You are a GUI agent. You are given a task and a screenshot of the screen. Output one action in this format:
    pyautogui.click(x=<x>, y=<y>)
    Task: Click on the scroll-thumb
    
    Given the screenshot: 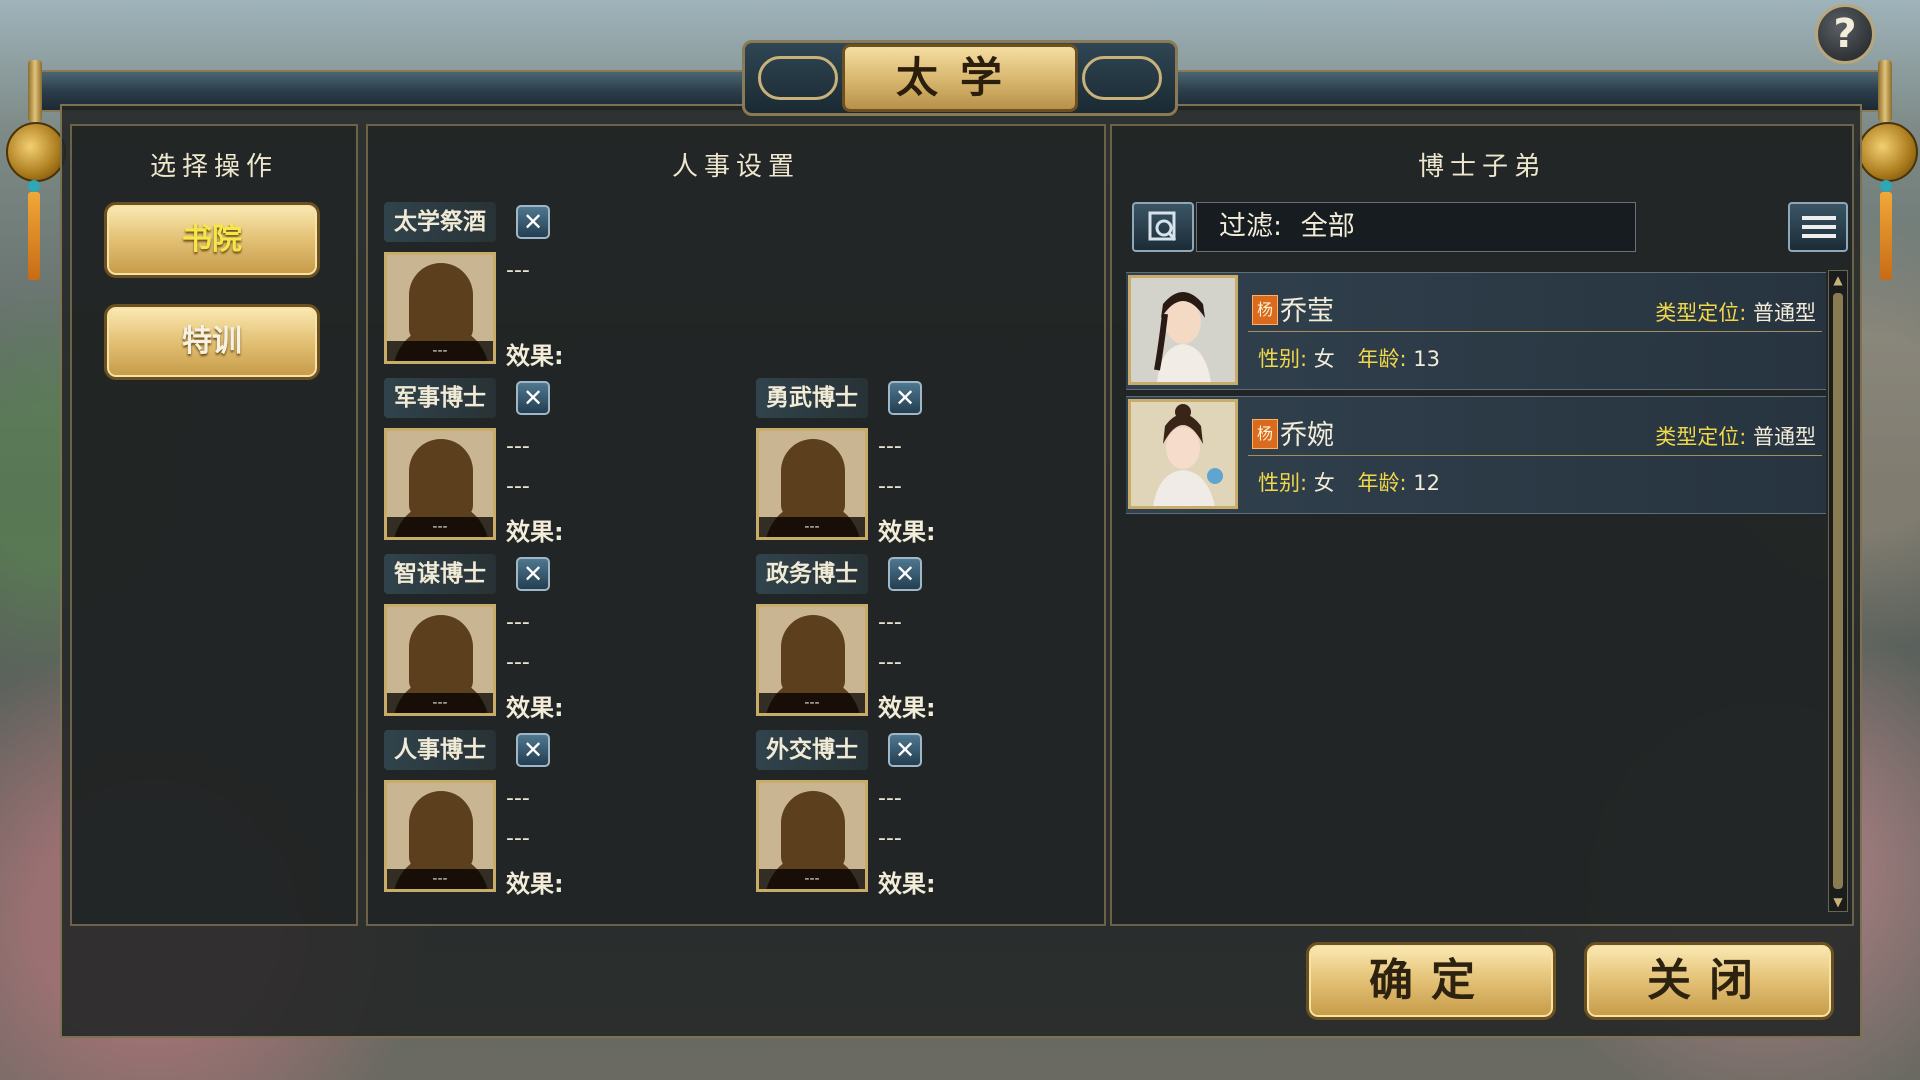 What is the action you would take?
    pyautogui.click(x=1838, y=591)
    